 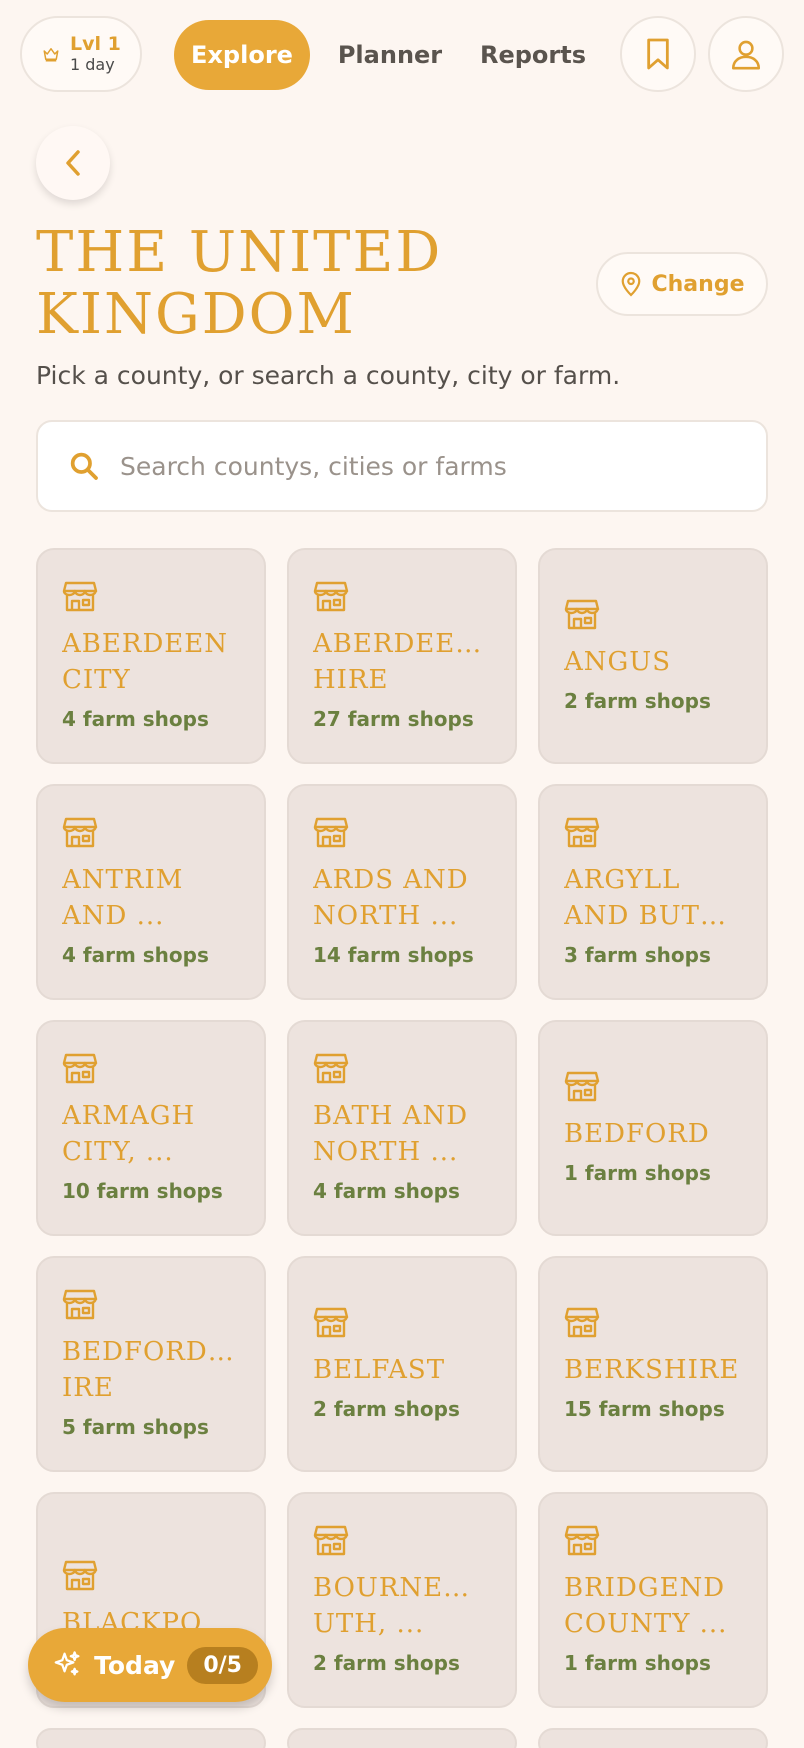 I want to click on county-card: ABERDEENS HIRE 27 farm shops, so click(x=402, y=656).